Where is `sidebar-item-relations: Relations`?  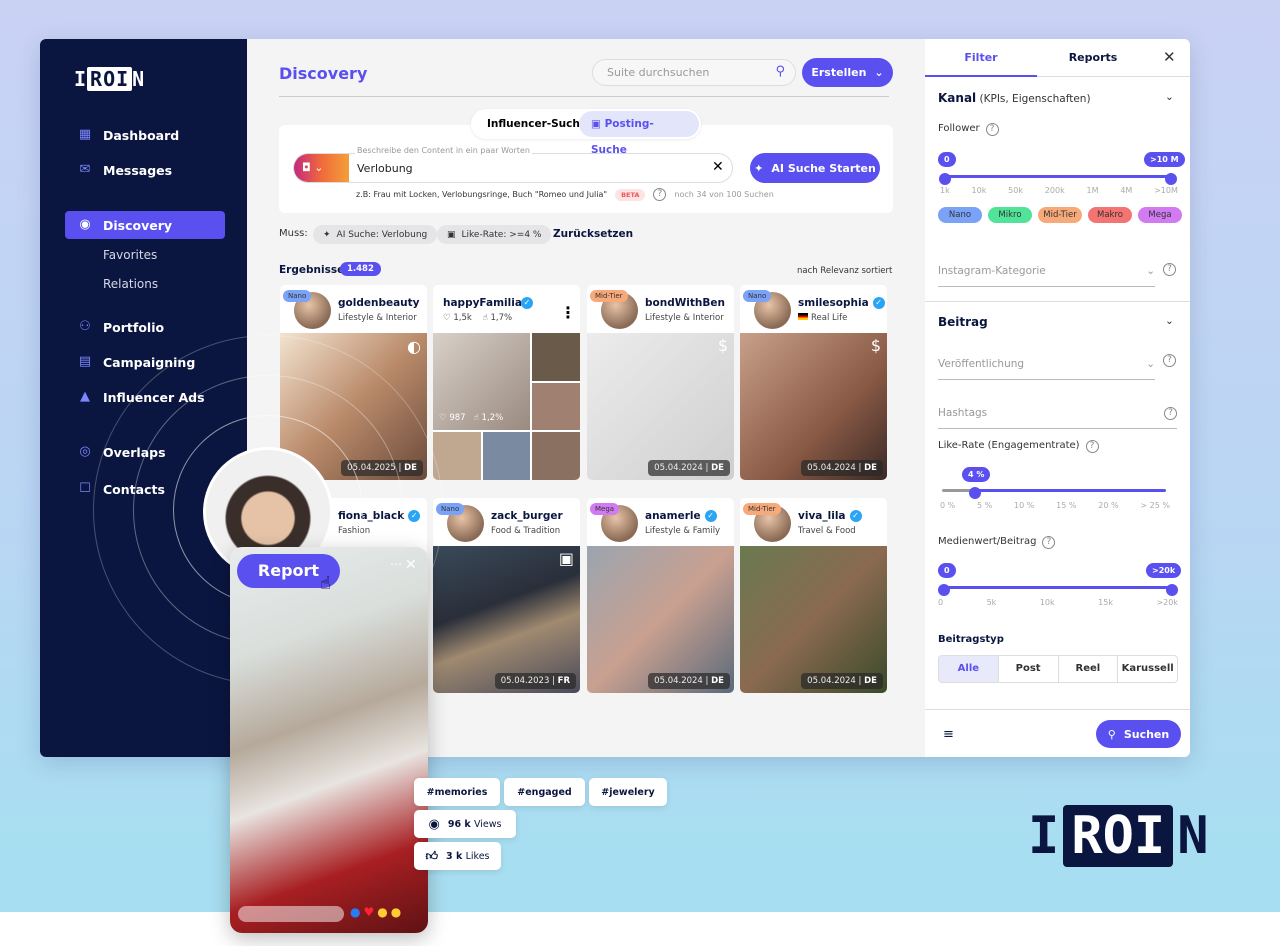
sidebar-item-relations: Relations is located at coordinates (130, 284).